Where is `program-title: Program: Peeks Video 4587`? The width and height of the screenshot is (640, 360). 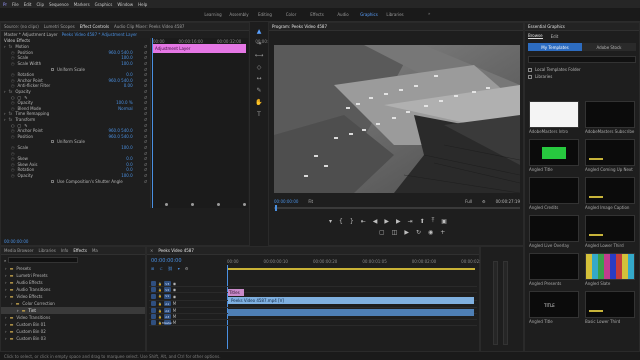 program-title: Program: Peeks Video 4587 is located at coordinates (299, 26).